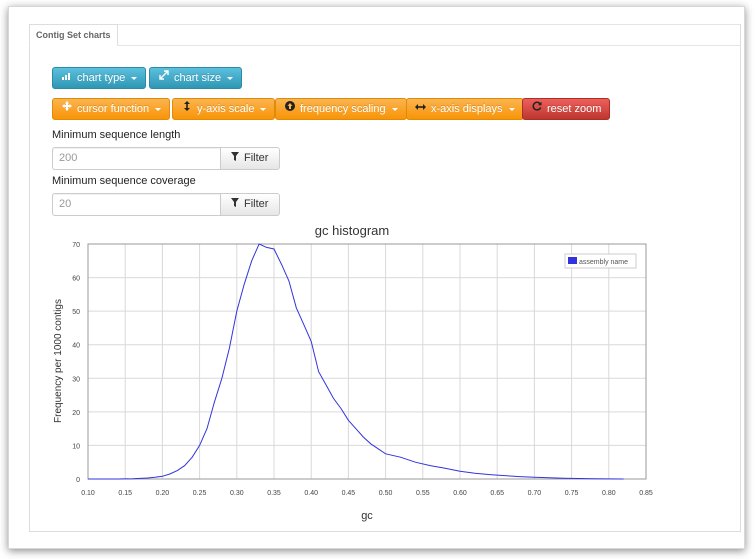 The height and width of the screenshot is (559, 755). I want to click on y-tick-label: 20, so click(76, 413).